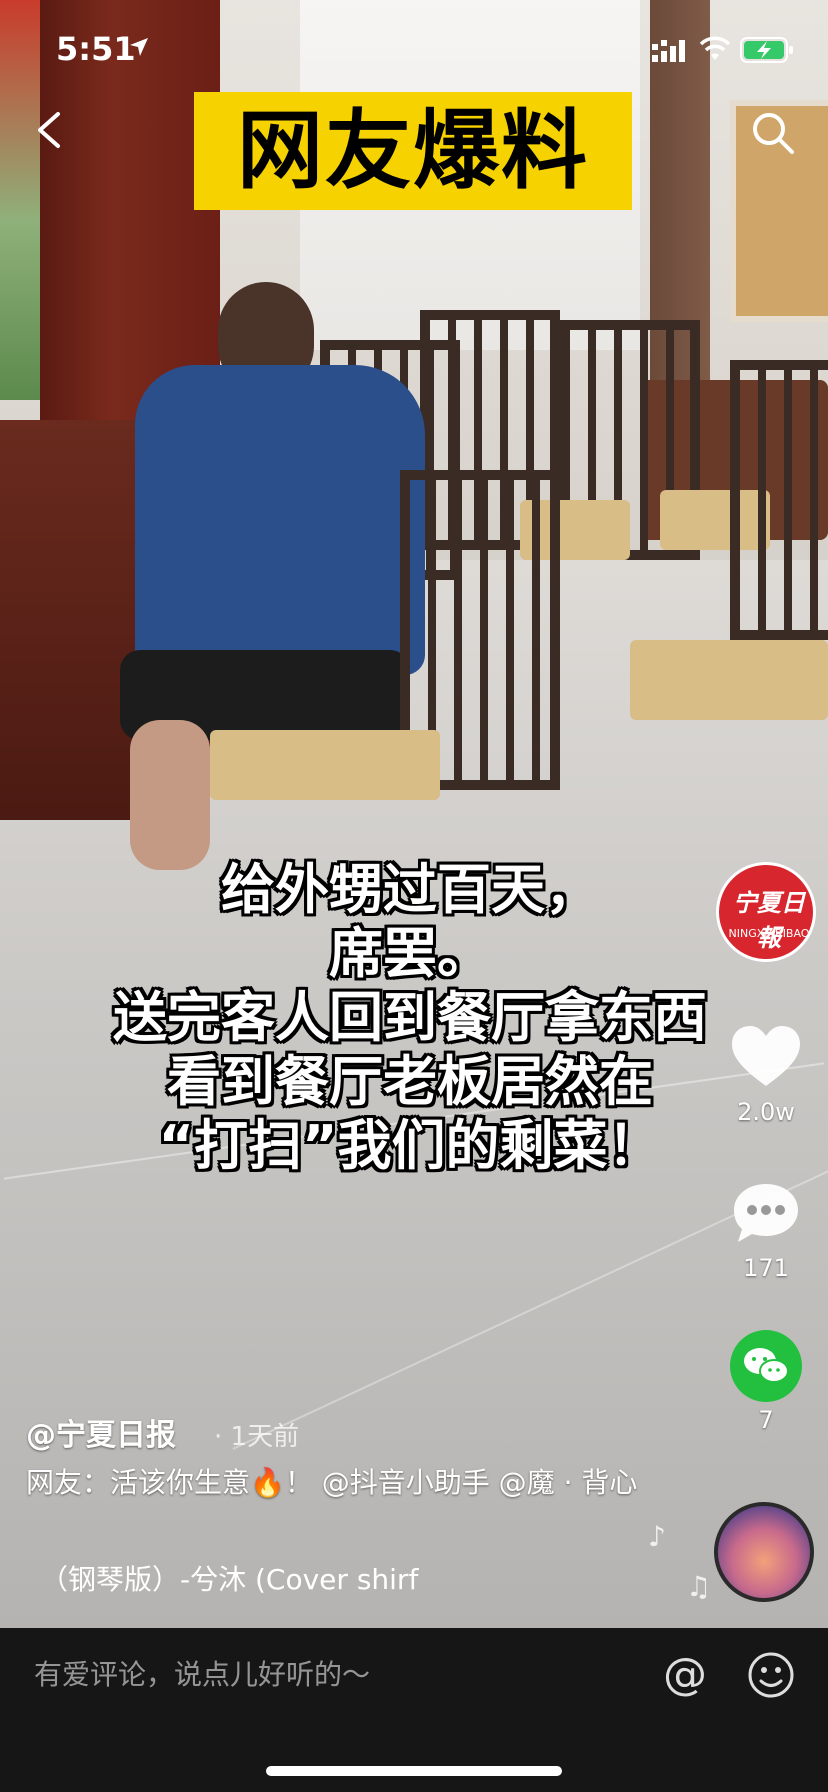 The width and height of the screenshot is (828, 1792). Describe the element at coordinates (414, 50) in the screenshot. I see `status-bar: 5:51` at that location.